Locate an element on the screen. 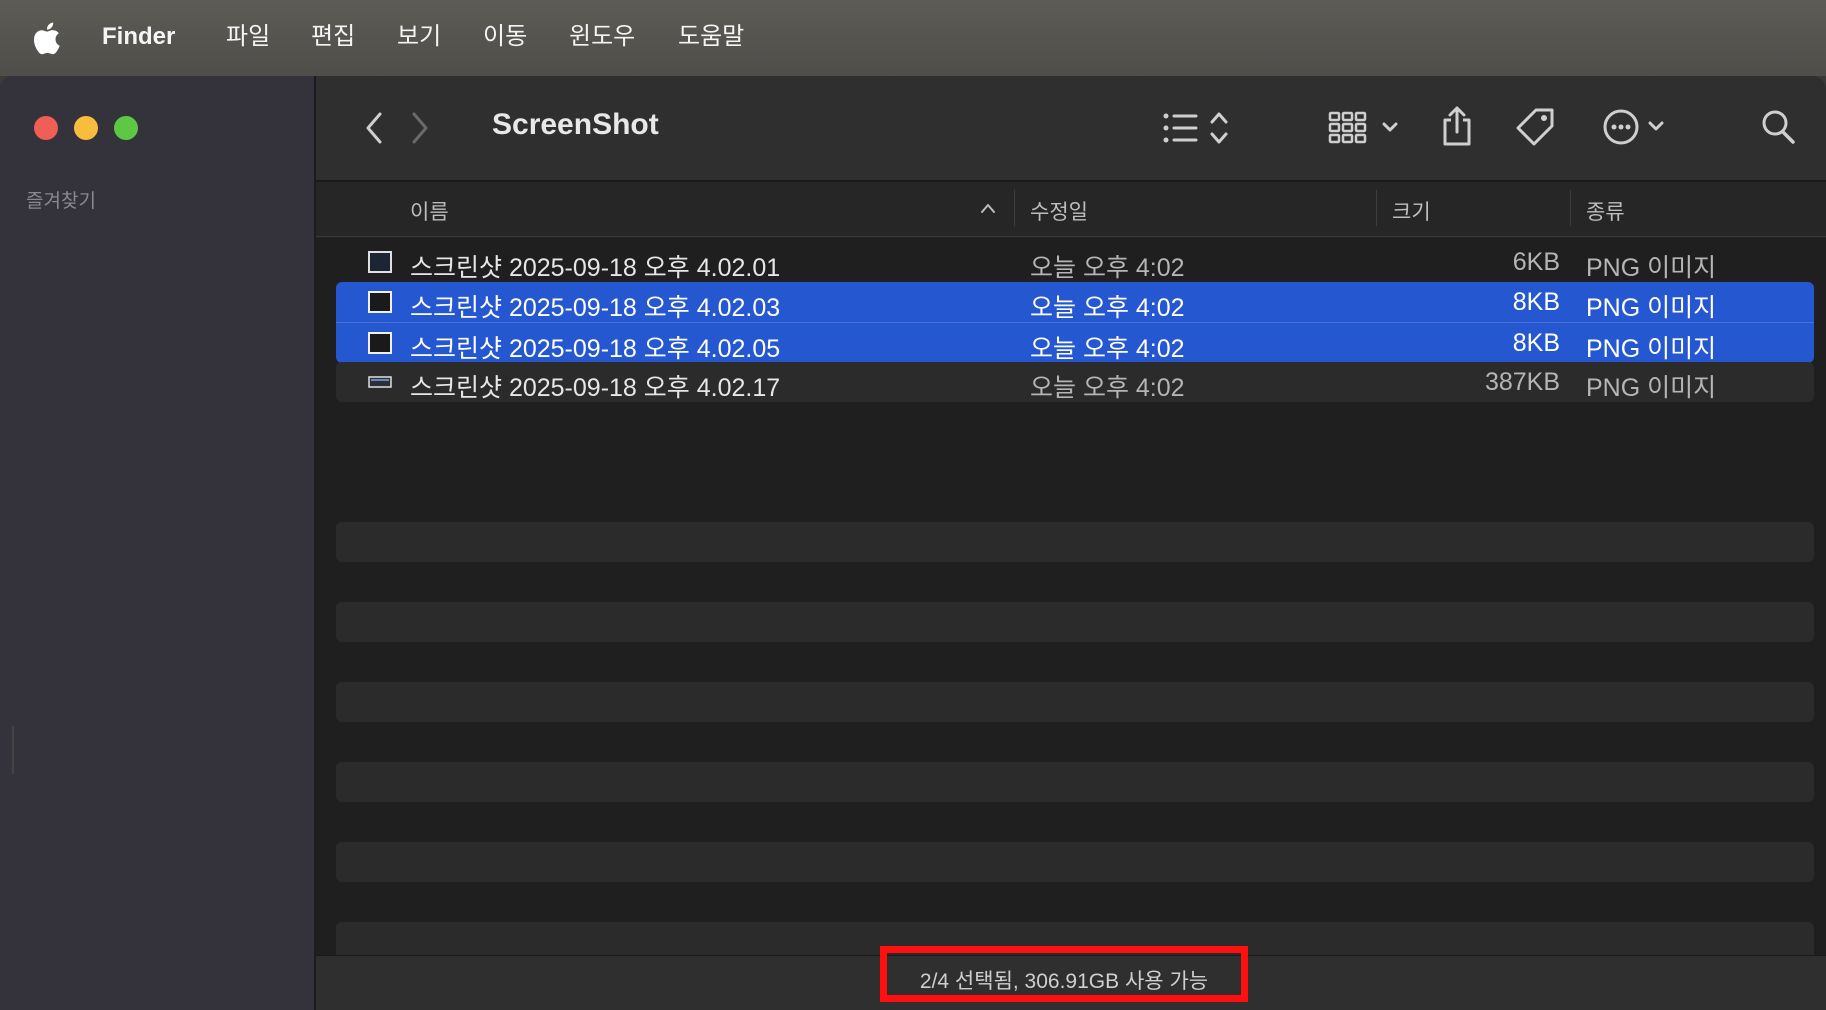 The image size is (1826, 1010). column-header: 이름 수정일 크기 종류 is located at coordinates (1071, 209).